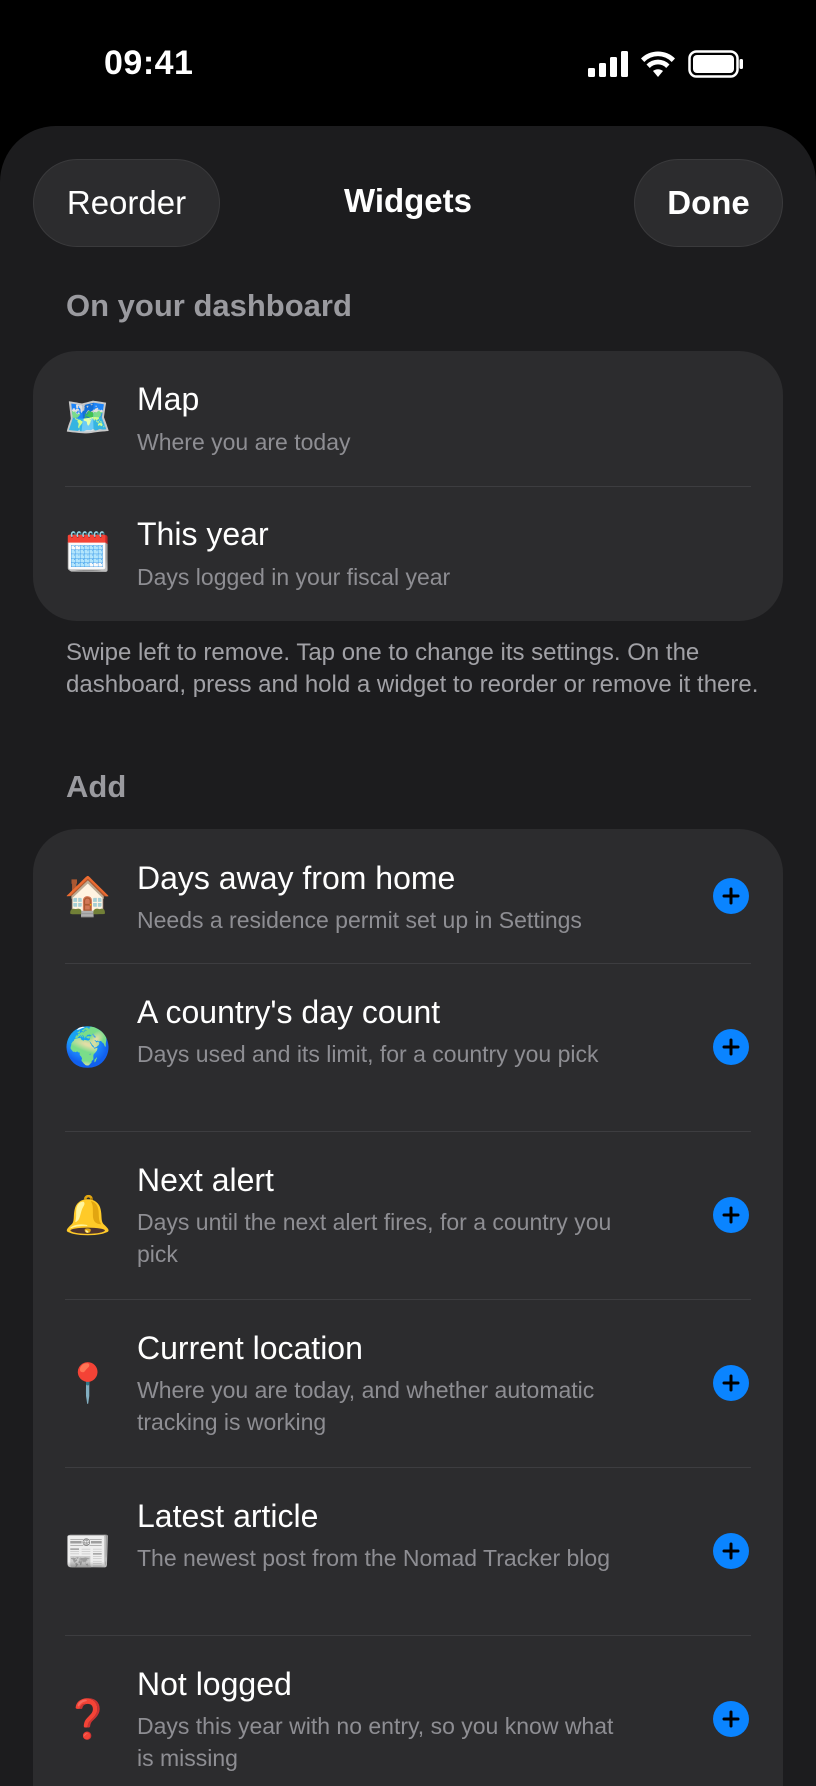 Image resolution: width=816 pixels, height=1786 pixels. What do you see at coordinates (408, 63) in the screenshot?
I see `status-bar: 09:41` at bounding box center [408, 63].